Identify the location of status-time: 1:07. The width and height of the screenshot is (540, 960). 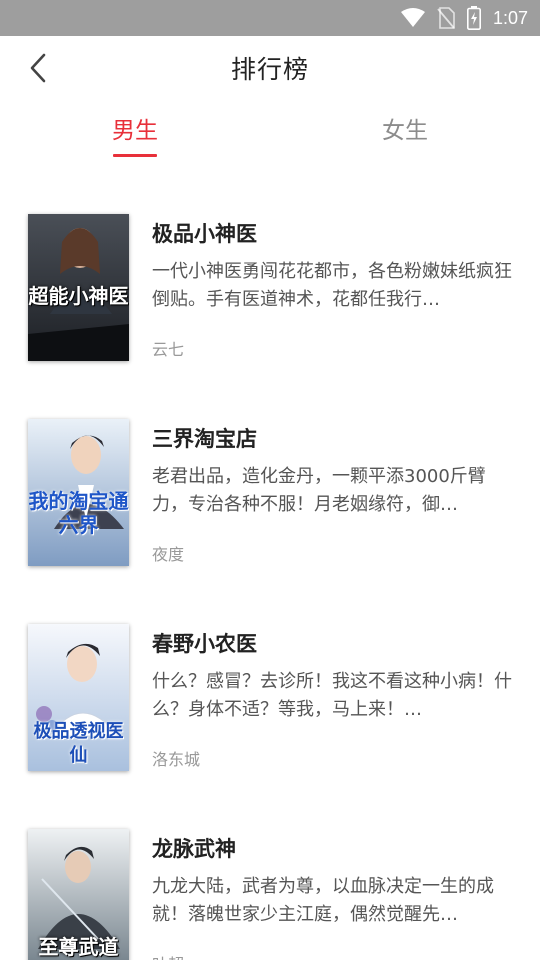
(510, 17).